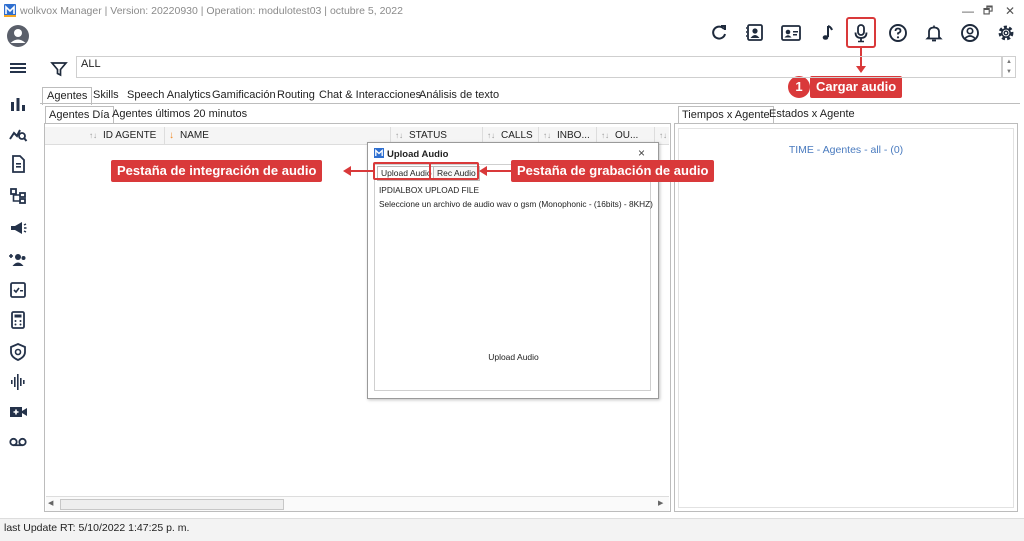 The height and width of the screenshot is (541, 1024). I want to click on hierarchy-icon, so click(18, 196).